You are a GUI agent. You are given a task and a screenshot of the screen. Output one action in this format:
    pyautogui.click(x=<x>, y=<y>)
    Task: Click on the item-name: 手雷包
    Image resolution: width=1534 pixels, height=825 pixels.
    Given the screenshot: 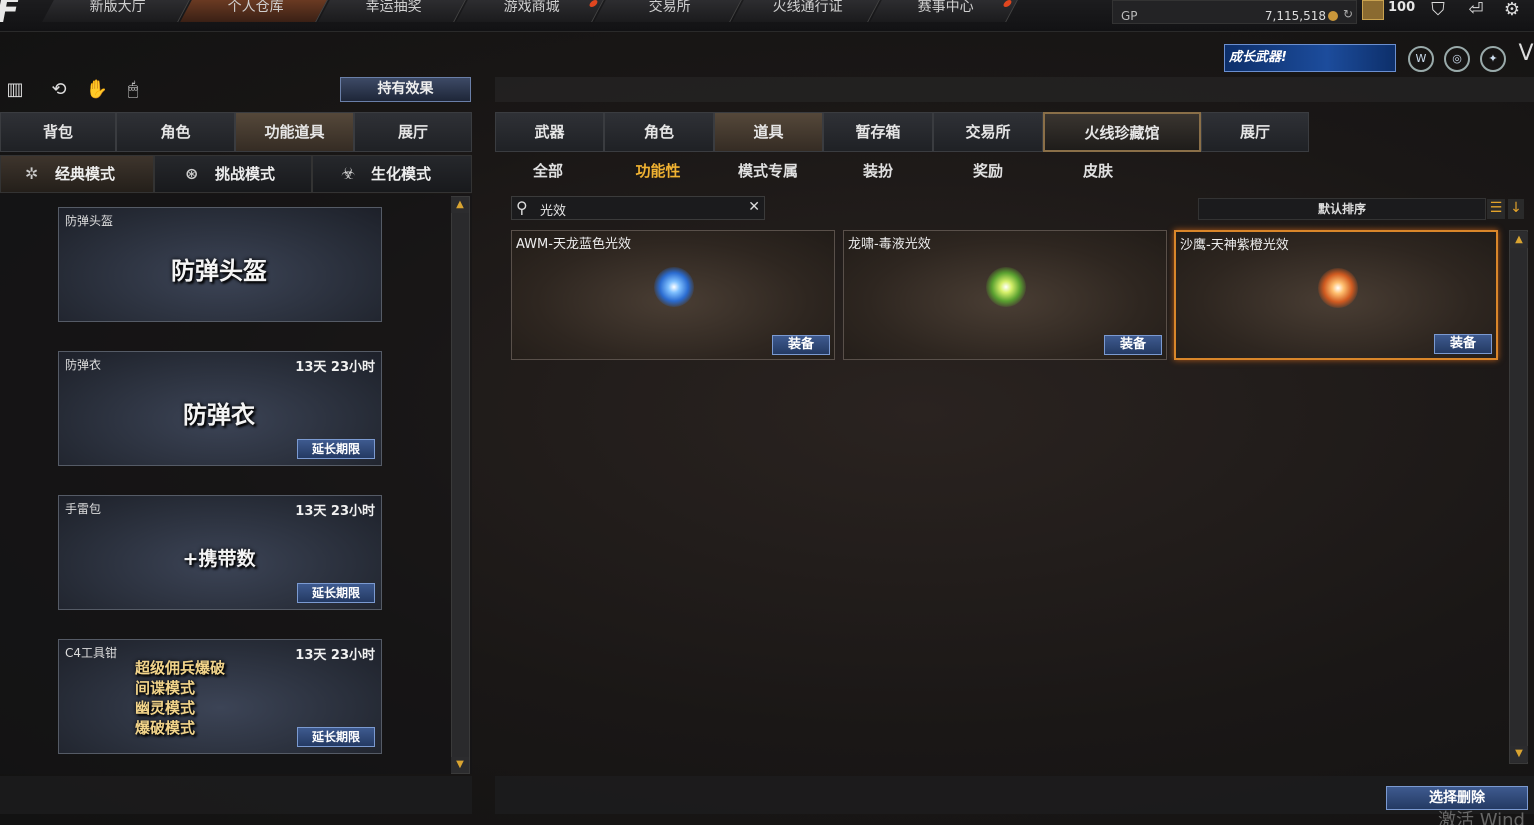 What is the action you would take?
    pyautogui.click(x=83, y=509)
    